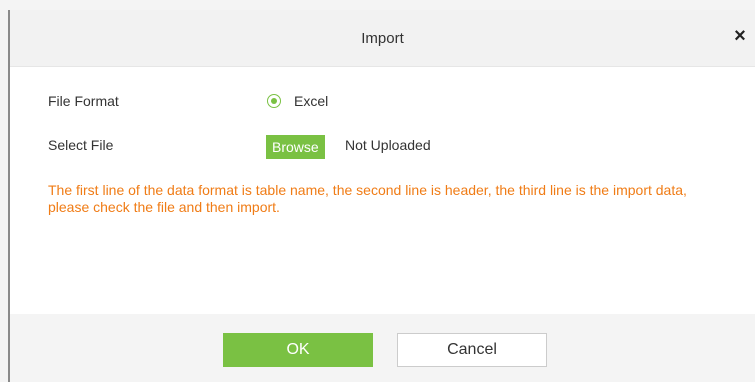  I want to click on upload-status: Not Uploaded, so click(388, 145).